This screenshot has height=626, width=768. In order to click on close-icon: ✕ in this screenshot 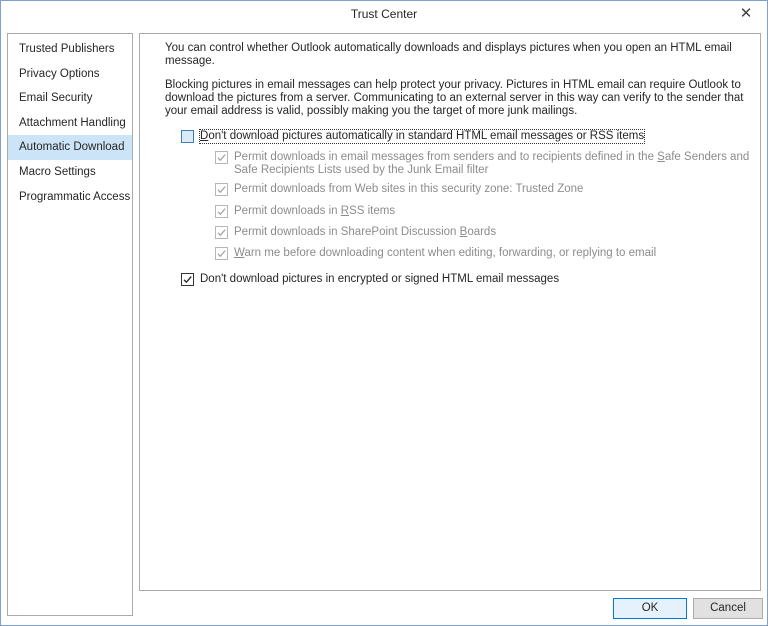, I will do `click(746, 14)`.